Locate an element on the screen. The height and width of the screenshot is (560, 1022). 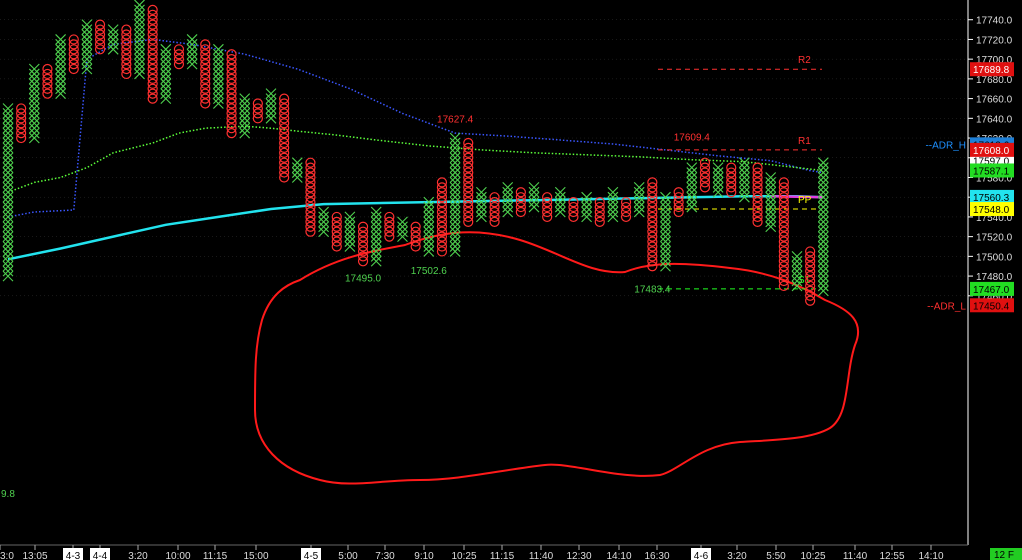
price-box: 17450.4 is located at coordinates (991, 306).